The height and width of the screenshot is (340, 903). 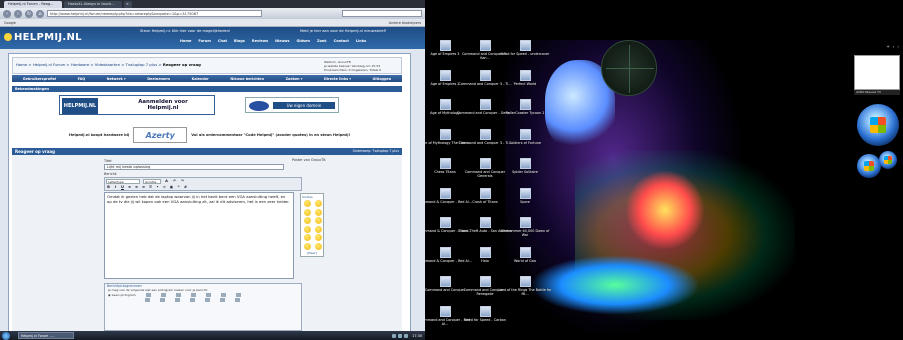 What do you see at coordinates (185, 187) in the screenshot?
I see `code-icon: #` at bounding box center [185, 187].